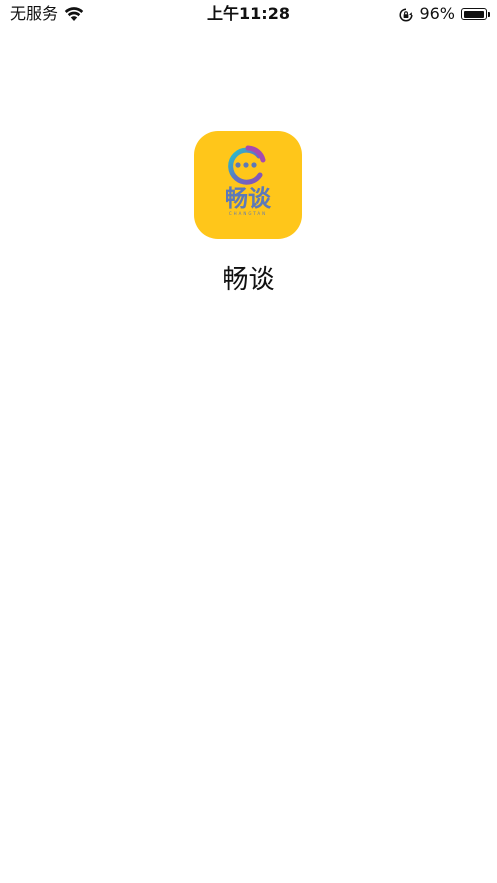 This screenshot has height=883, width=497. What do you see at coordinates (248, 14) in the screenshot?
I see `status-bar: 无服务 上午11:28 96%` at bounding box center [248, 14].